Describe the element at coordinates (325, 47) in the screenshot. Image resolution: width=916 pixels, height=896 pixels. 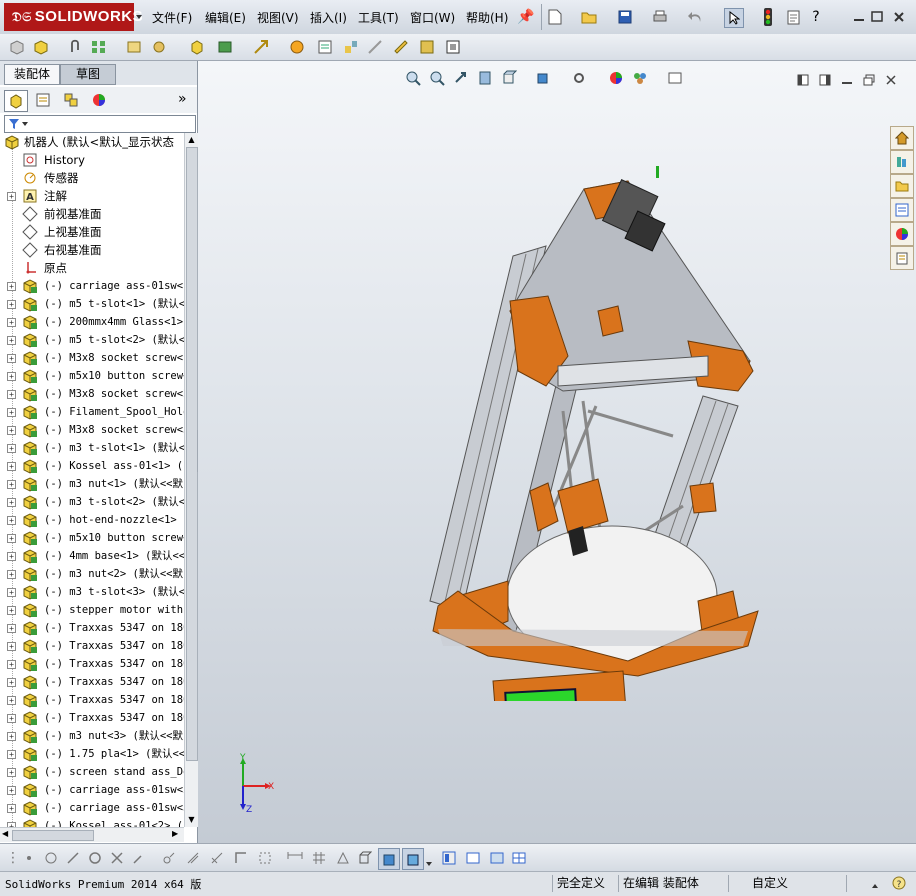
I see `bill-of-materials-icon` at that location.